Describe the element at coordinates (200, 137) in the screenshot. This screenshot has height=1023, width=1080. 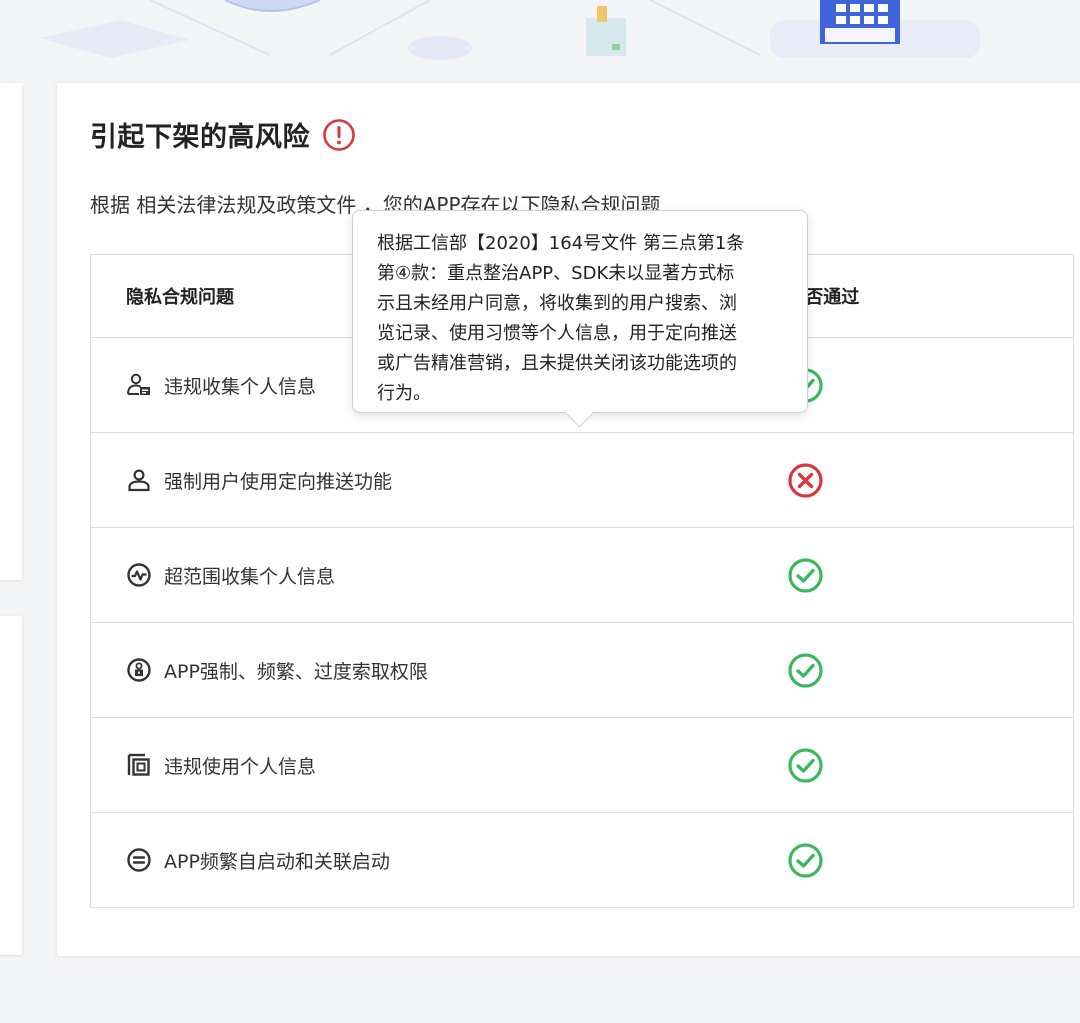
I see `section-title-text: 引起下架的高风险` at that location.